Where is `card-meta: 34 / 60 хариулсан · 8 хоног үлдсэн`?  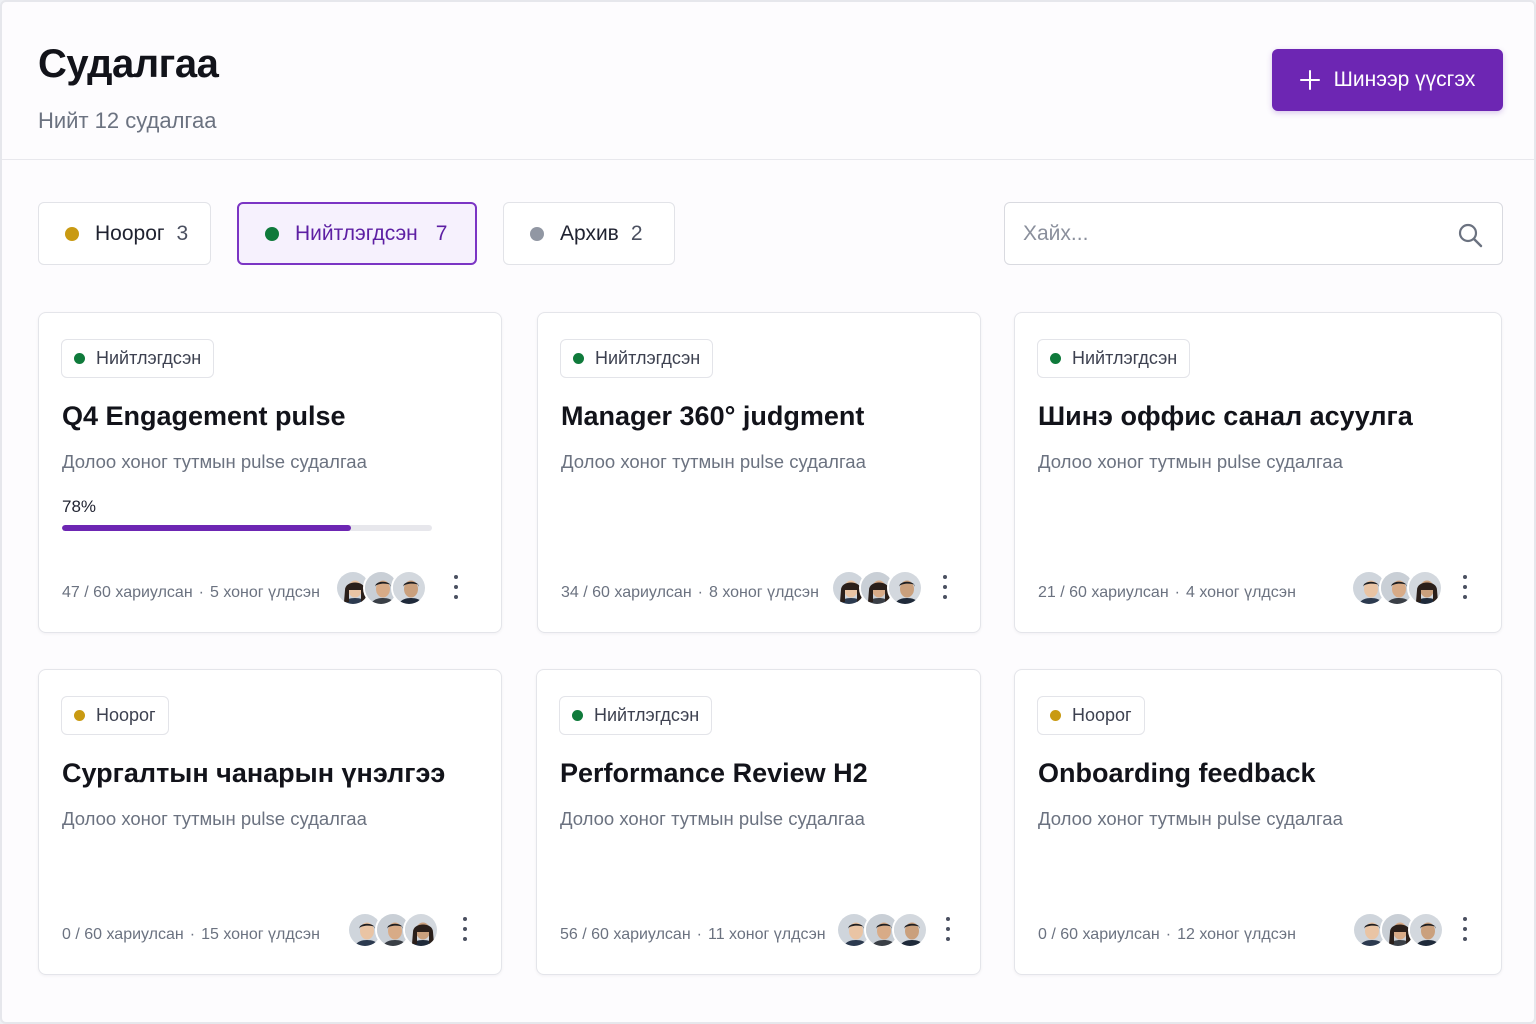
card-meta: 34 / 60 хариулсан · 8 хоног үлдсэн is located at coordinates (690, 593).